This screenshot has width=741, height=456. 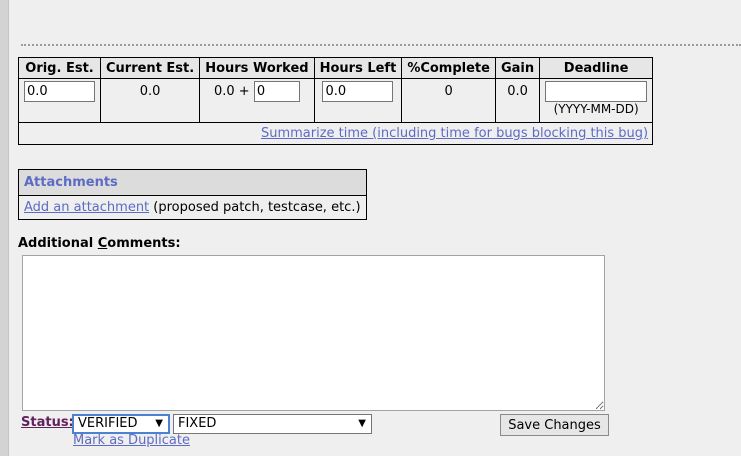 I want to click on add-attachment-link: Add an attachment, so click(x=86, y=207).